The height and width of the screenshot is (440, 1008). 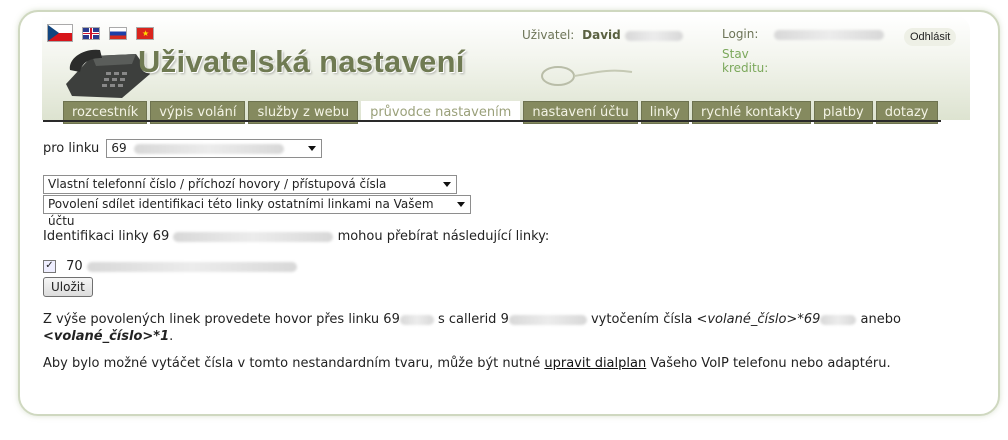 I want to click on line-select: 69, so click(x=214, y=148).